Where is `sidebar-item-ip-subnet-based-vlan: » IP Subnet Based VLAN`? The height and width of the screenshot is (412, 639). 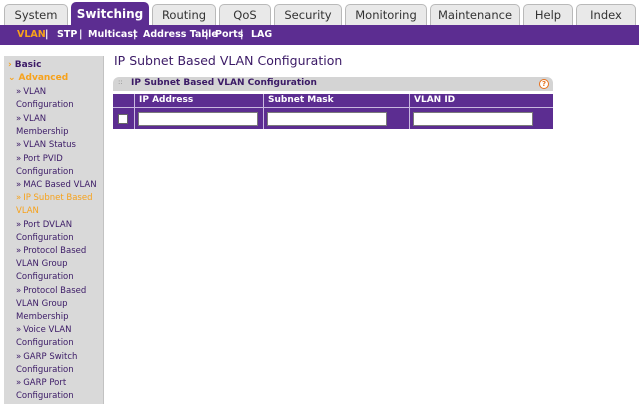
sidebar-item-ip-subnet-based-vlan: » IP Subnet Based VLAN is located at coordinates (61, 205).